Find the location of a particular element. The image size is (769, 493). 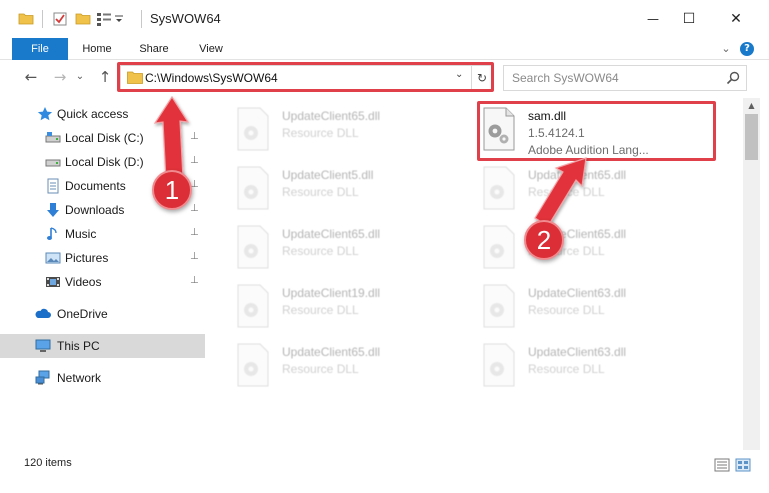

network-icon is located at coordinates (42, 377).